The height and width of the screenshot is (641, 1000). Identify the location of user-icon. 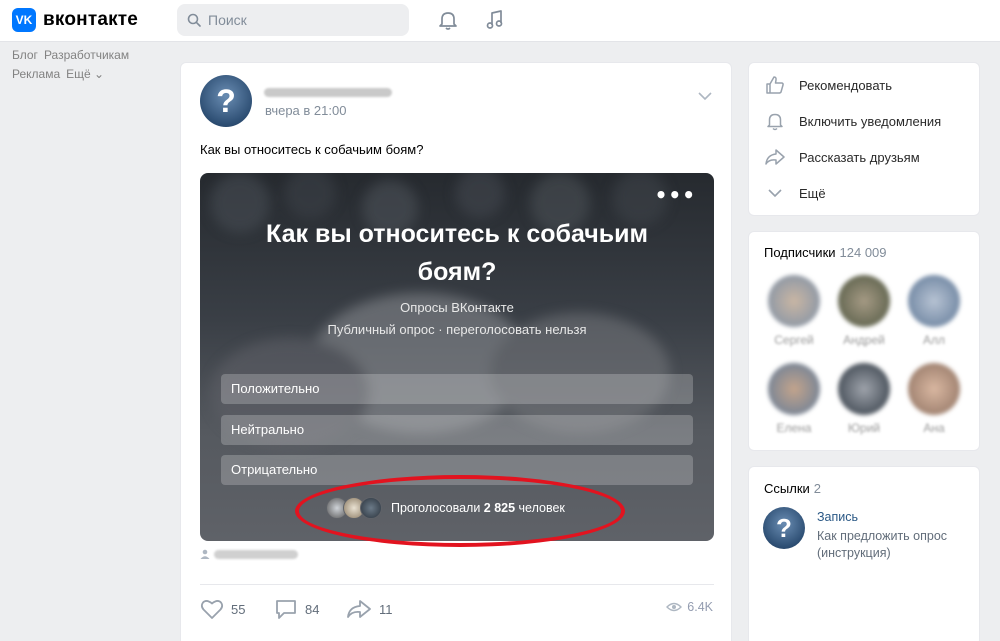
(205, 554).